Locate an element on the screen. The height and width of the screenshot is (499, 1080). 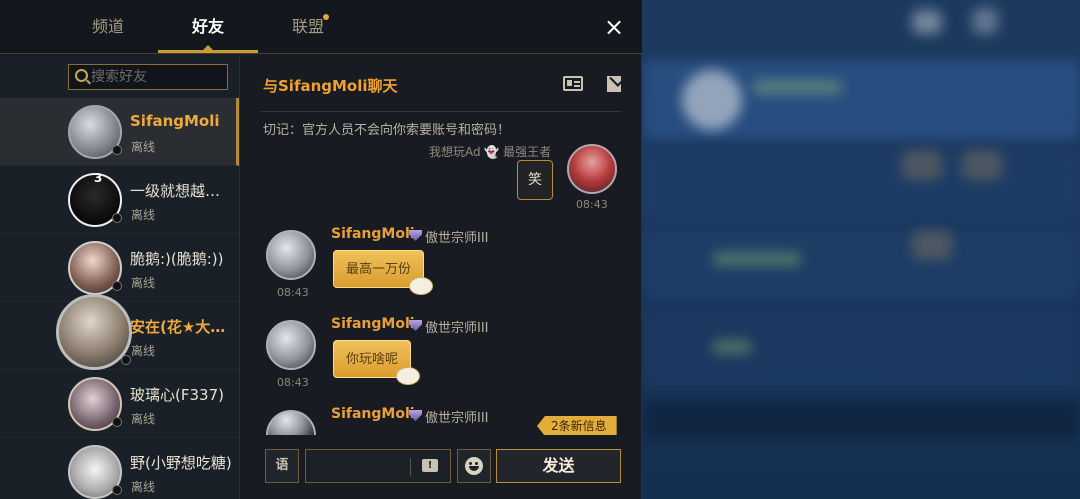
quick-message-icon: ! is located at coordinates (430, 465).